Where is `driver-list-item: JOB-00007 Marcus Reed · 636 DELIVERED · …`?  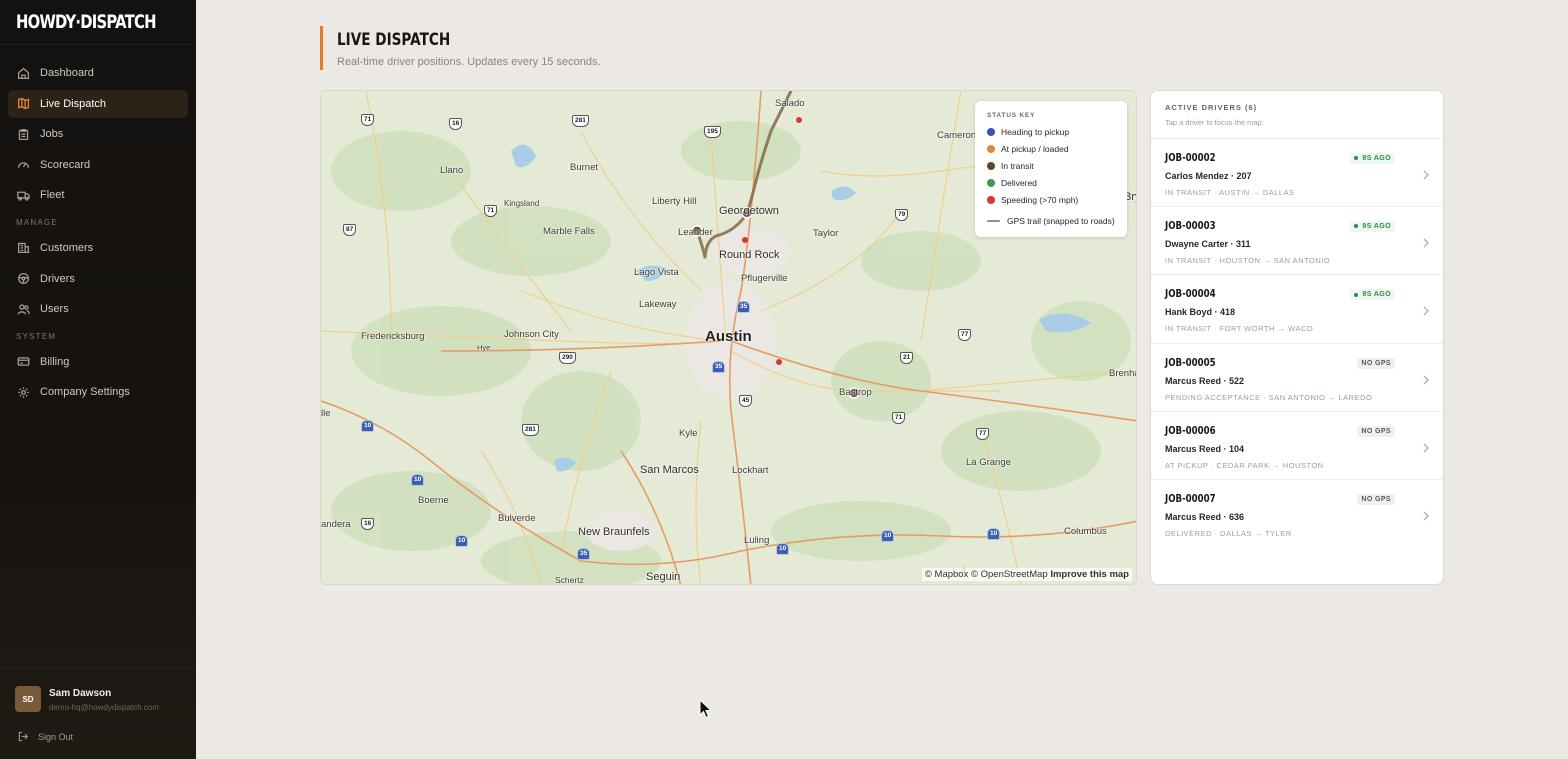
driver-list-item: JOB-00007 Marcus Reed · 636 DELIVERED · … is located at coordinates (1297, 514).